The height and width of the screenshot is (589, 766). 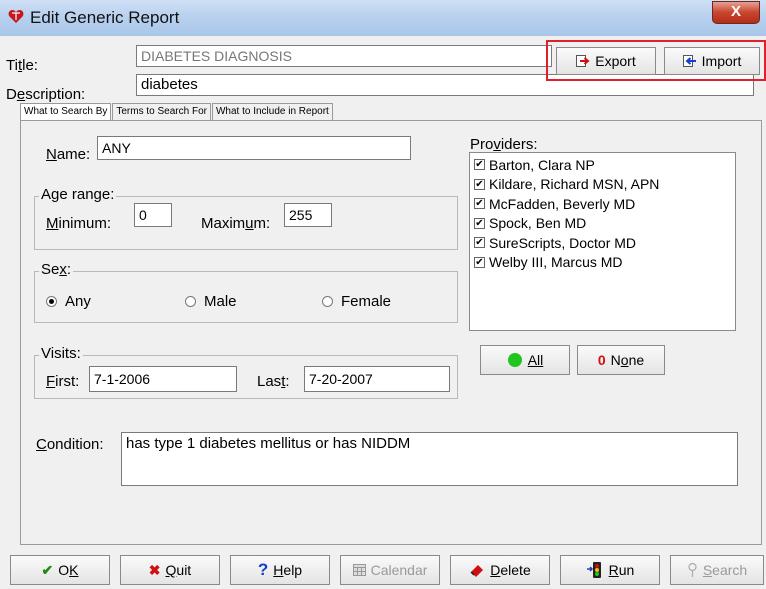 What do you see at coordinates (500, 570) in the screenshot?
I see `delete-button: Delete` at bounding box center [500, 570].